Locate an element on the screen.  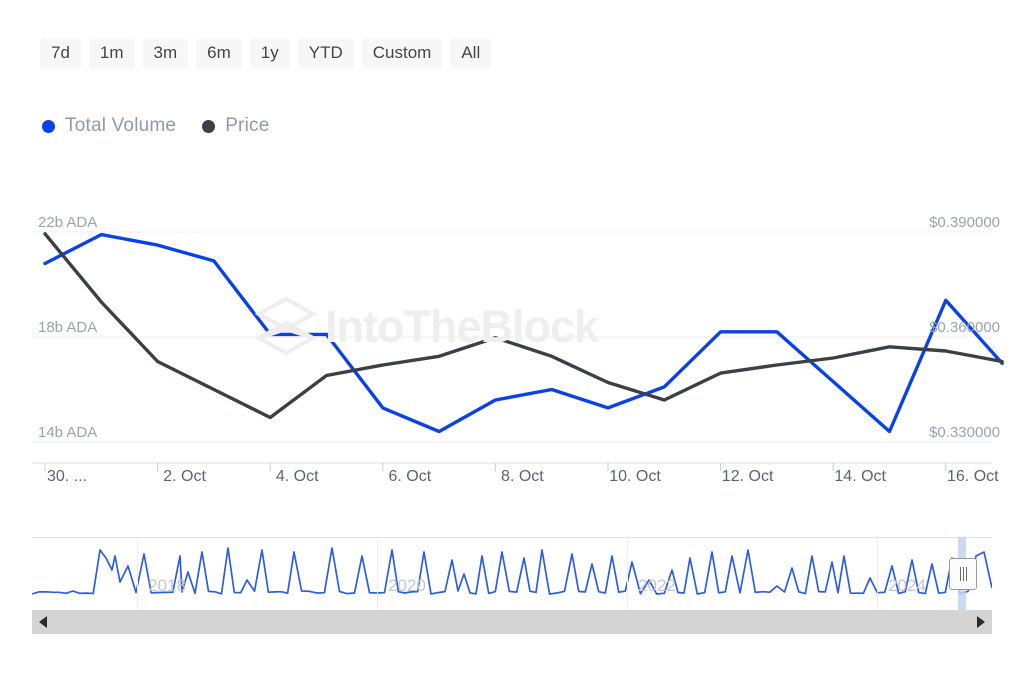
y-axis-label-right: $0.330000 is located at coordinates (964, 432).